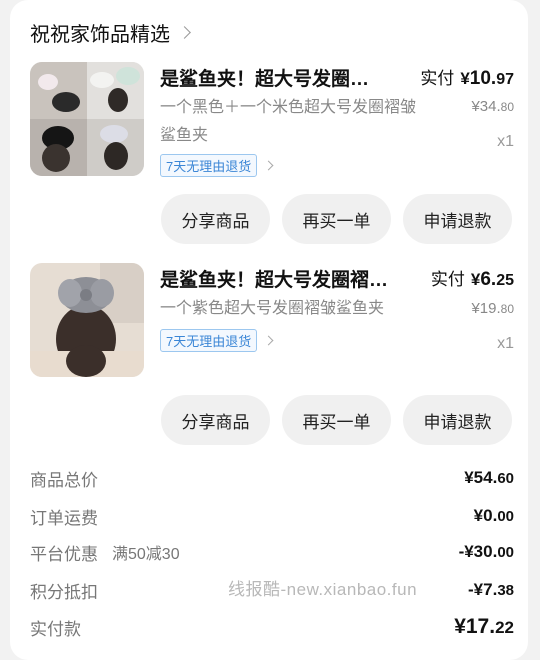 This screenshot has width=540, height=660. Describe the element at coordinates (505, 552) in the screenshot. I see `discount-dec: 00` at that location.